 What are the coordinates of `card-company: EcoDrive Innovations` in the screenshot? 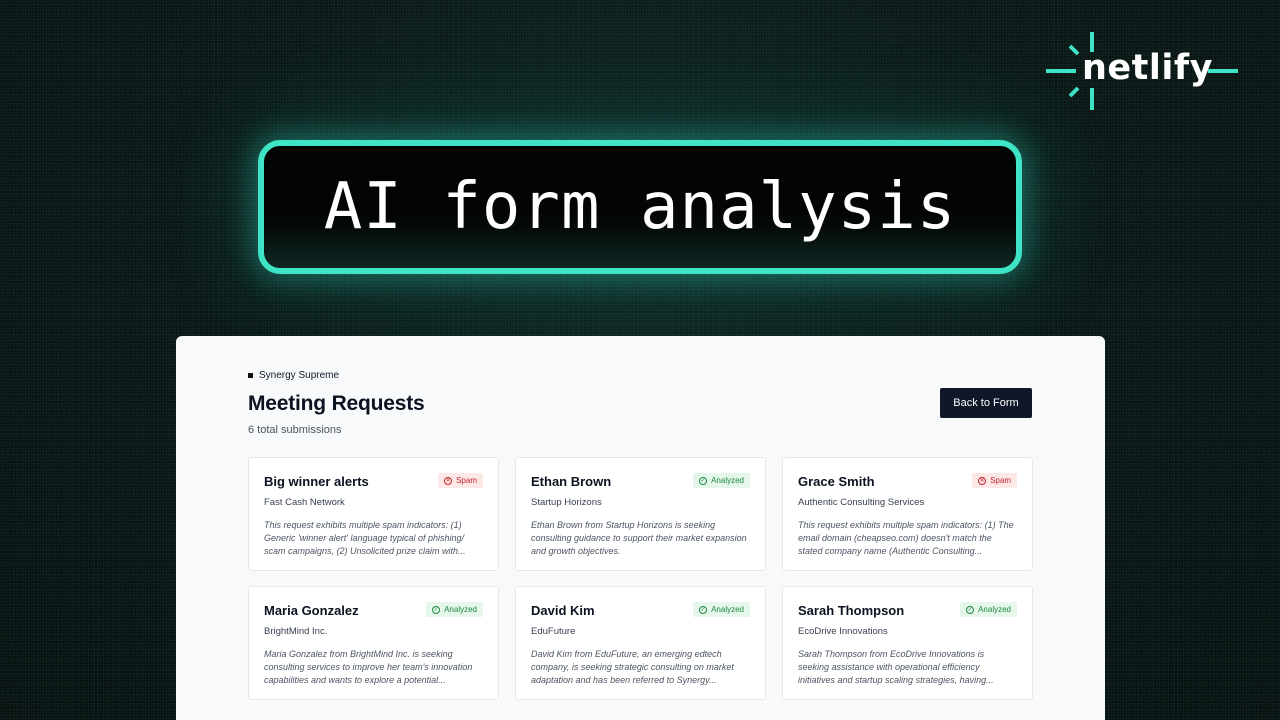 It's located at (843, 631).